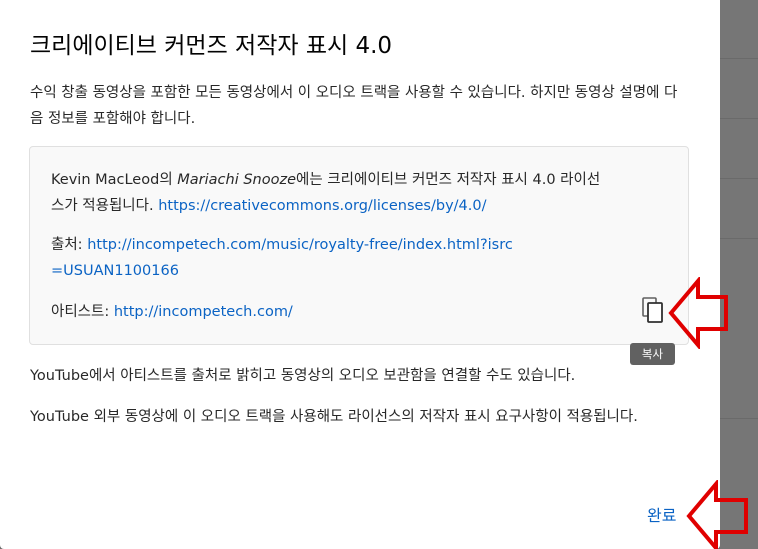 The width and height of the screenshot is (758, 549). What do you see at coordinates (698, 313) in the screenshot?
I see `annotation-arrow-copy` at bounding box center [698, 313].